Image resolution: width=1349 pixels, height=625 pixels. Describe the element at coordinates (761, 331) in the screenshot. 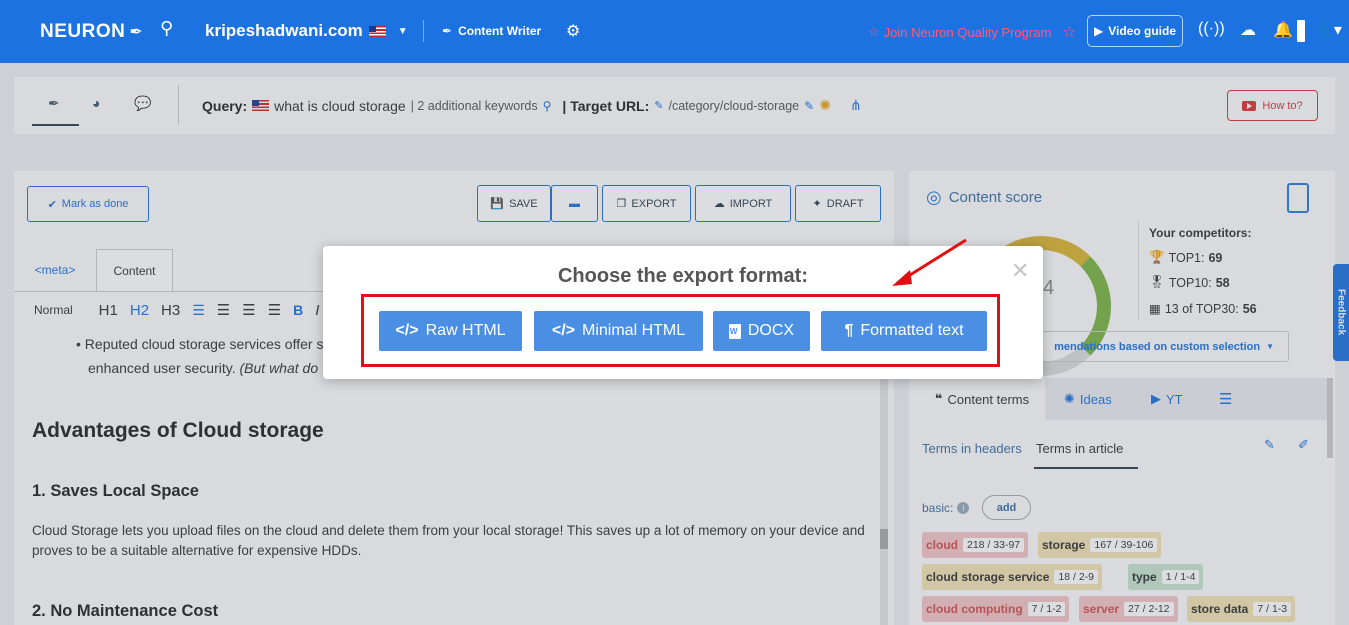

I see `docx-button: DOCX` at that location.